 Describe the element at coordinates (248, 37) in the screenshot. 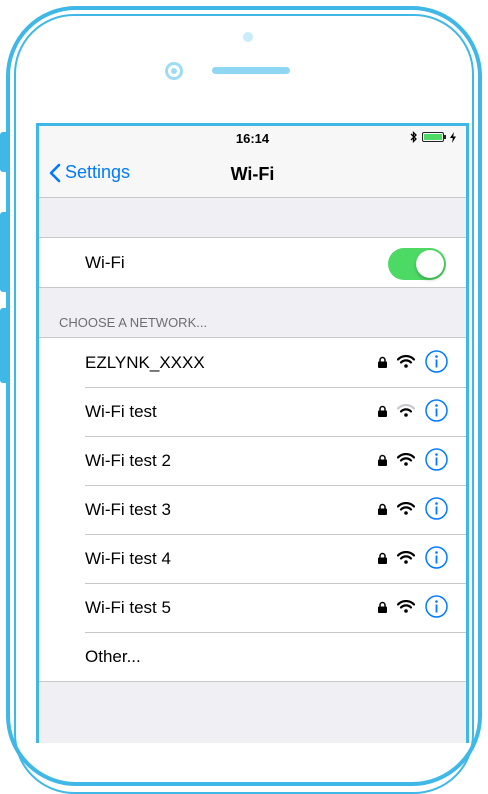

I see `front-camera` at that location.